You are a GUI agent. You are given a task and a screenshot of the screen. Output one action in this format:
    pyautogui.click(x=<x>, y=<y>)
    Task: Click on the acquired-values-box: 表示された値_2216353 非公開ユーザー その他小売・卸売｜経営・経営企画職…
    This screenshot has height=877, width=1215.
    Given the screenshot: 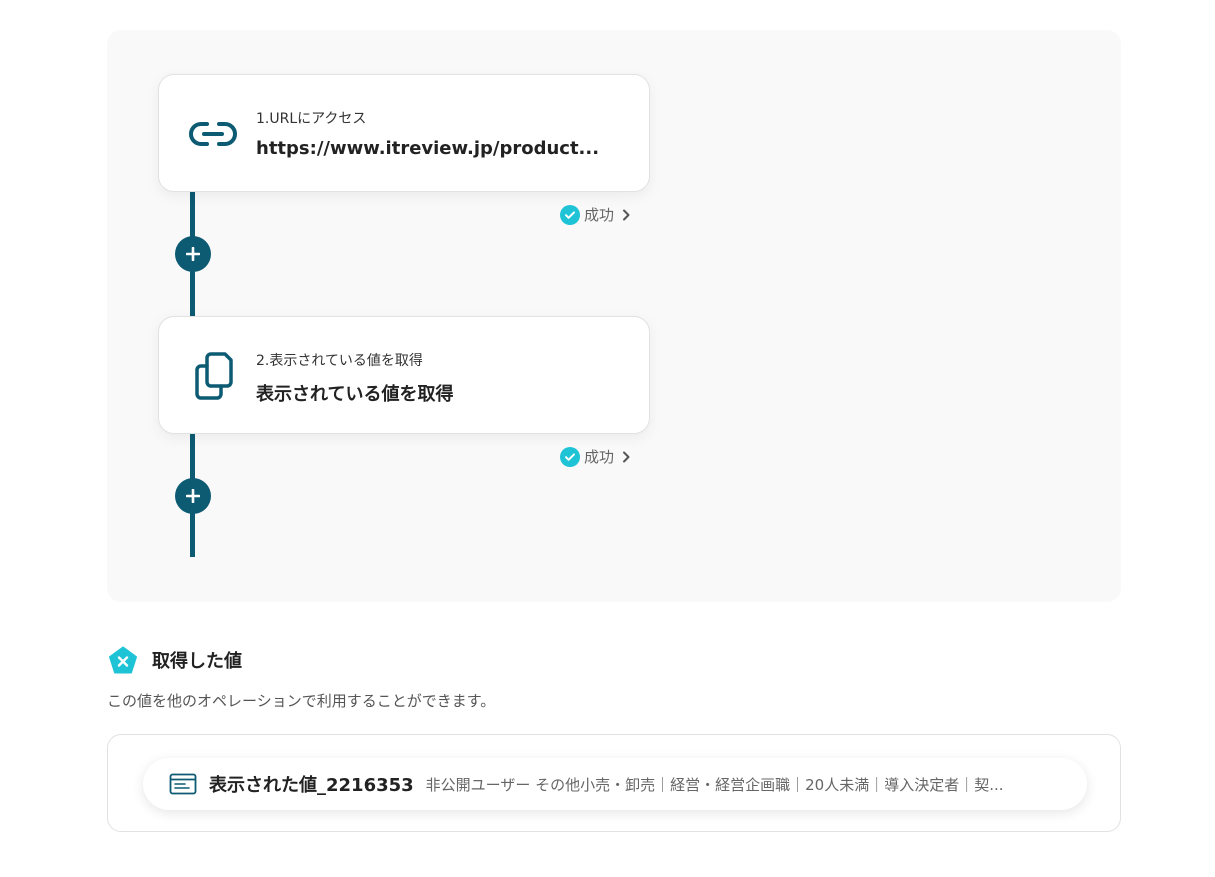 What is the action you would take?
    pyautogui.click(x=614, y=783)
    